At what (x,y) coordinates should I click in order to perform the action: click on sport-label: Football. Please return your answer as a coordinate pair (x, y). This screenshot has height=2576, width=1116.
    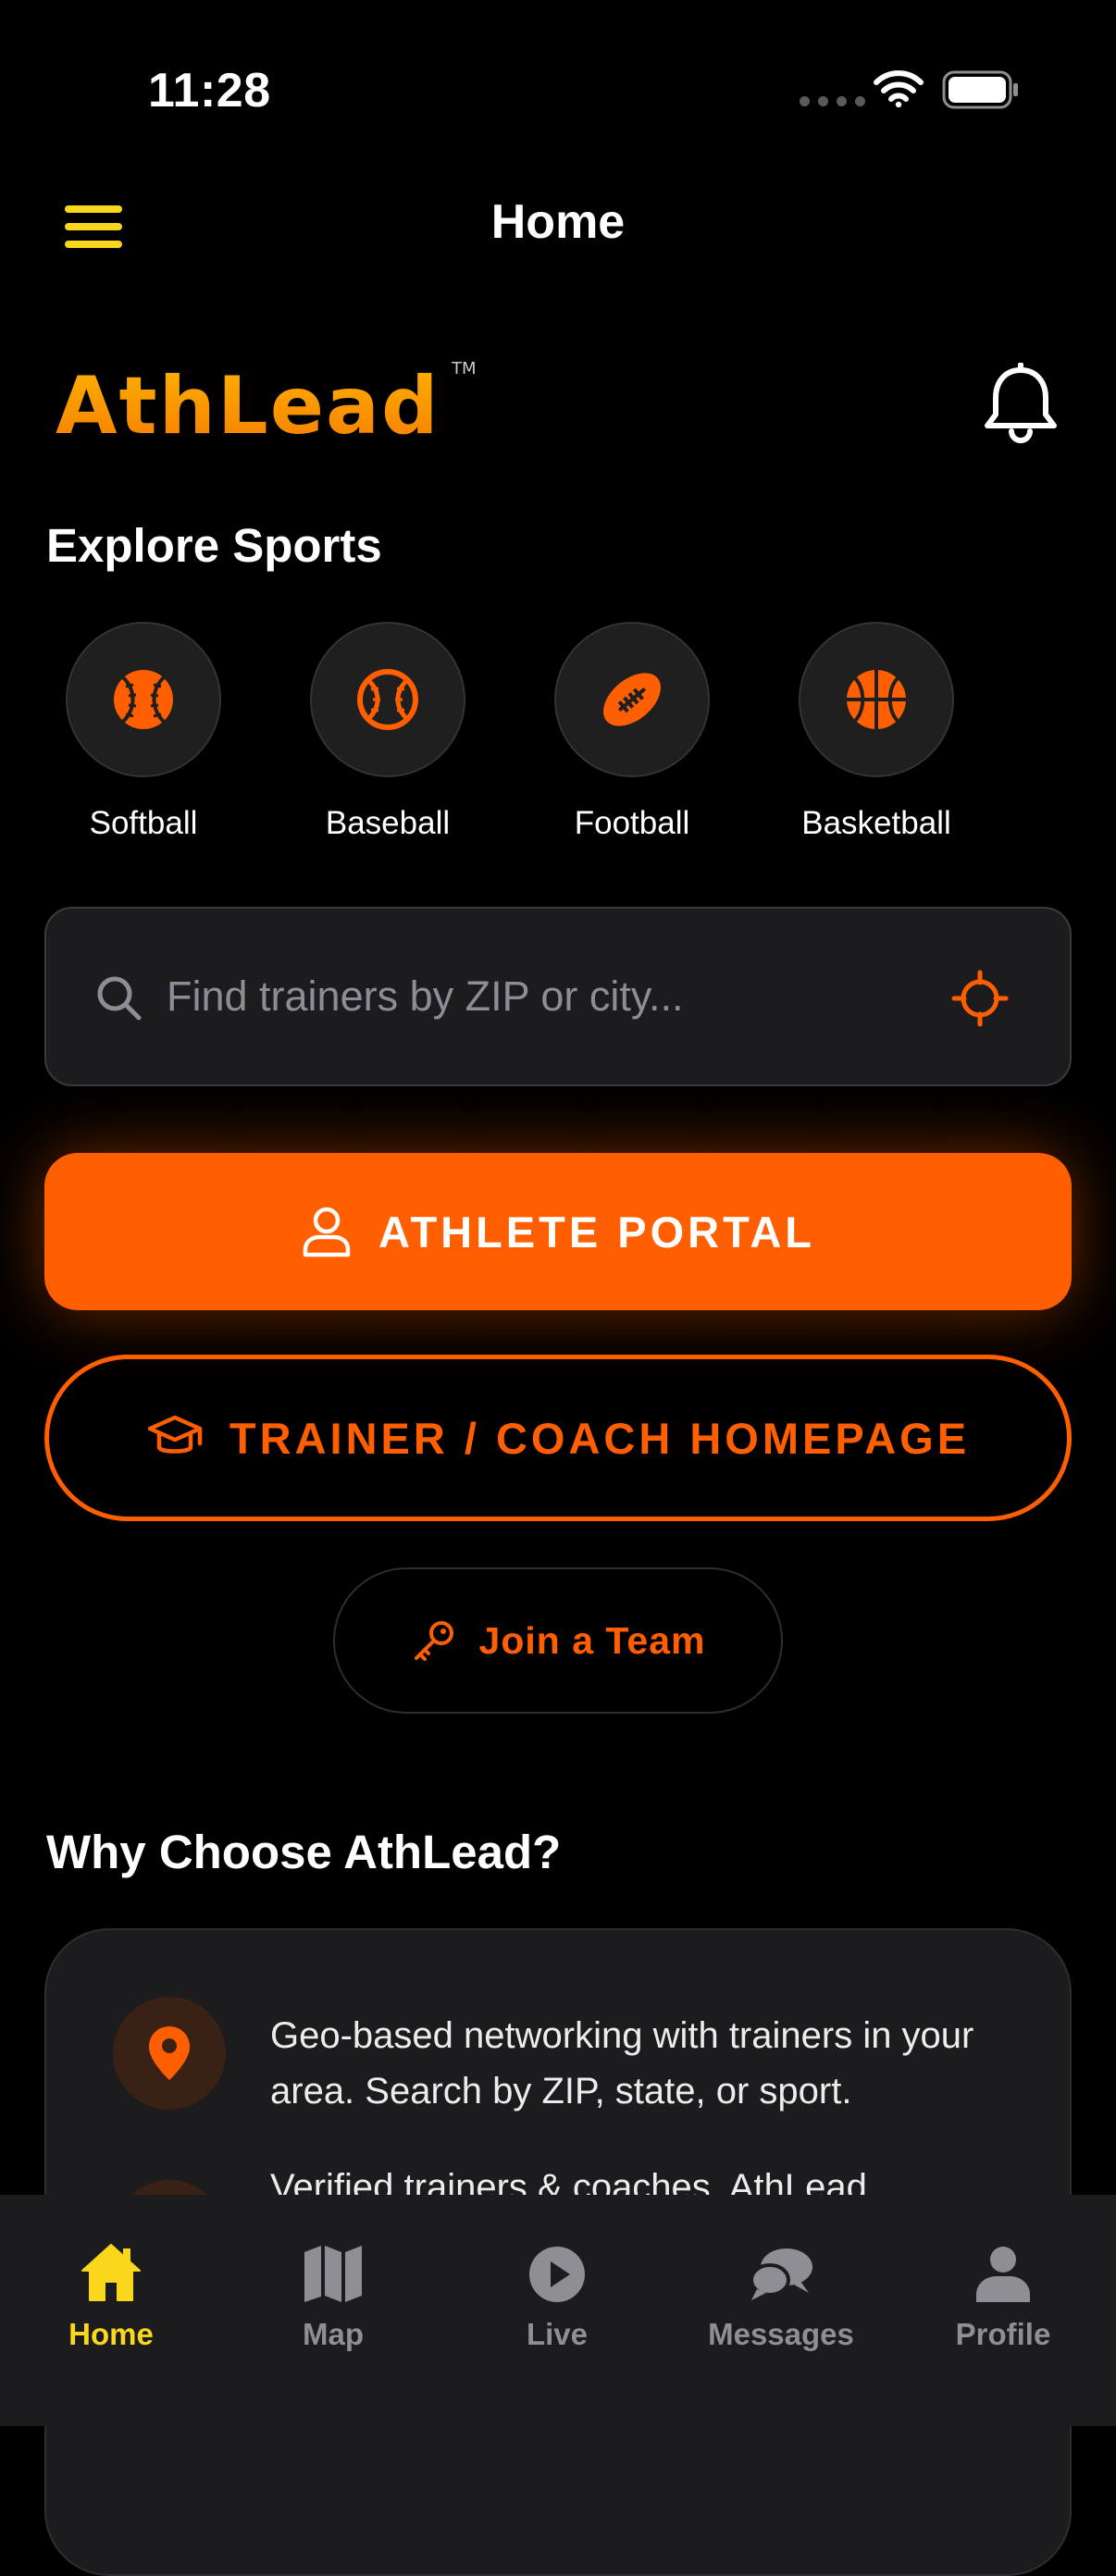
    Looking at the image, I should click on (632, 823).